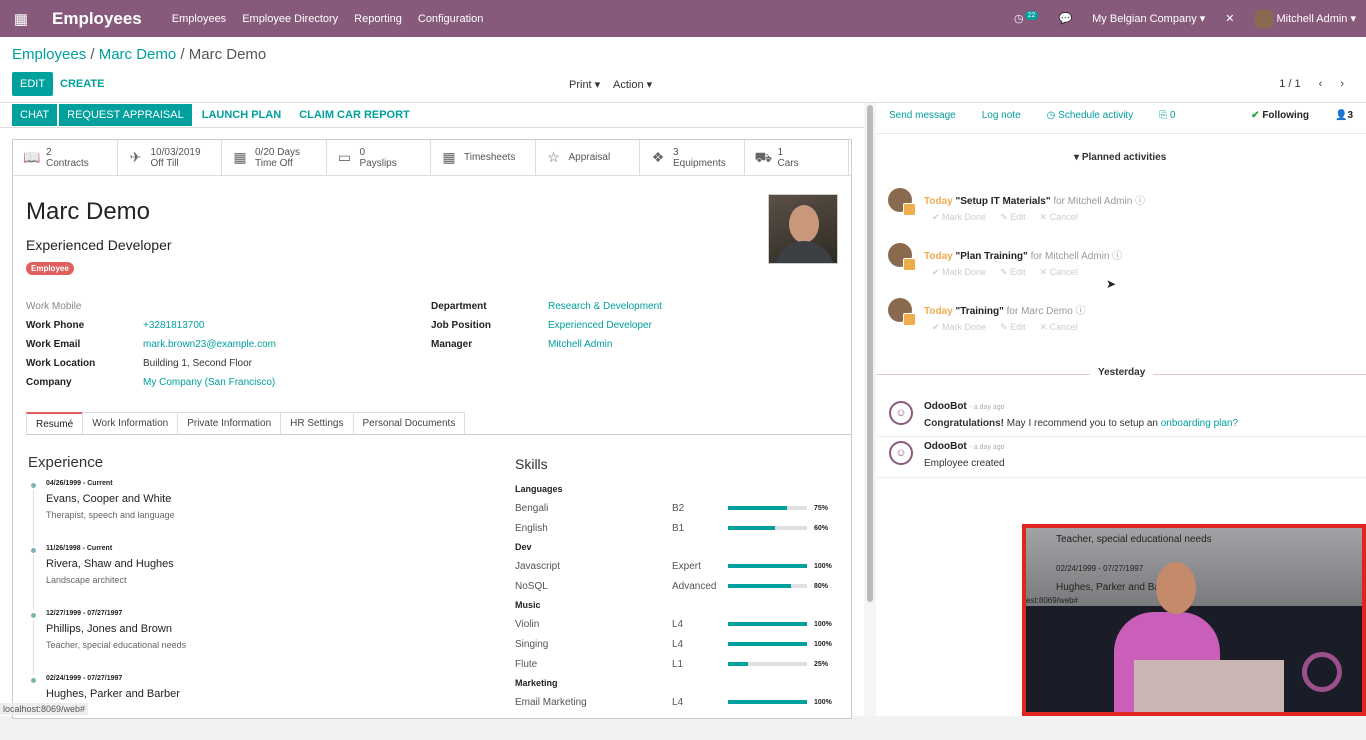 This screenshot has width=1366, height=740. I want to click on smart-button: ✈ 10/03/2019 Off Till, so click(170, 157).